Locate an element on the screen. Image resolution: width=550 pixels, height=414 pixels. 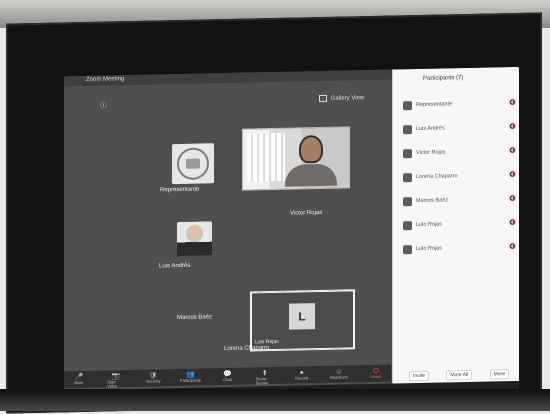
leave-label: Leave is located at coordinates (376, 376).